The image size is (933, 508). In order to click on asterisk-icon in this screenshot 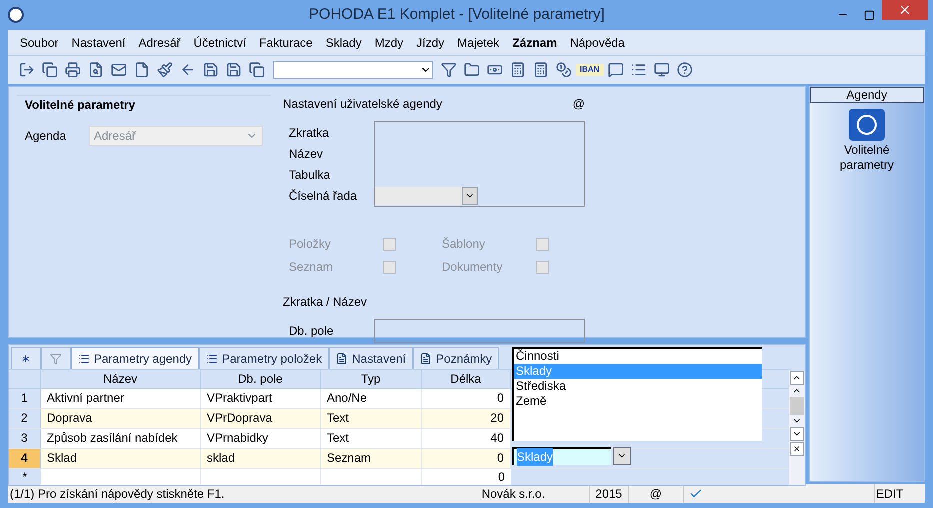, I will do `click(26, 358)`.